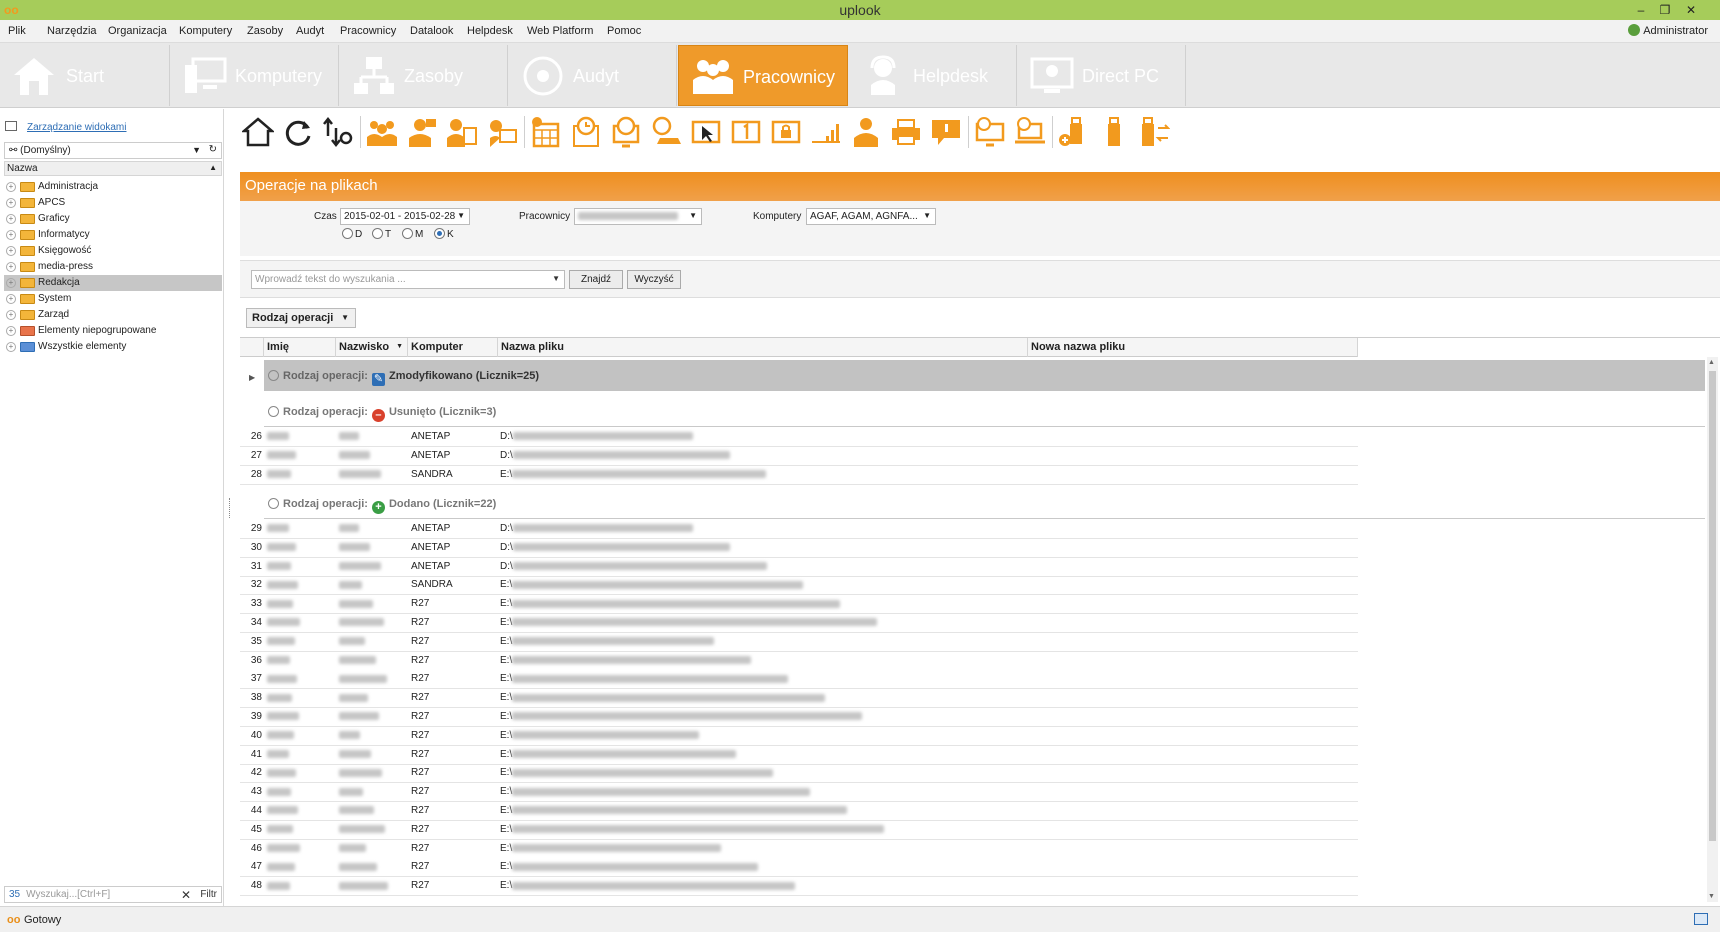  What do you see at coordinates (273, 375) in the screenshot?
I see `expand-icon` at bounding box center [273, 375].